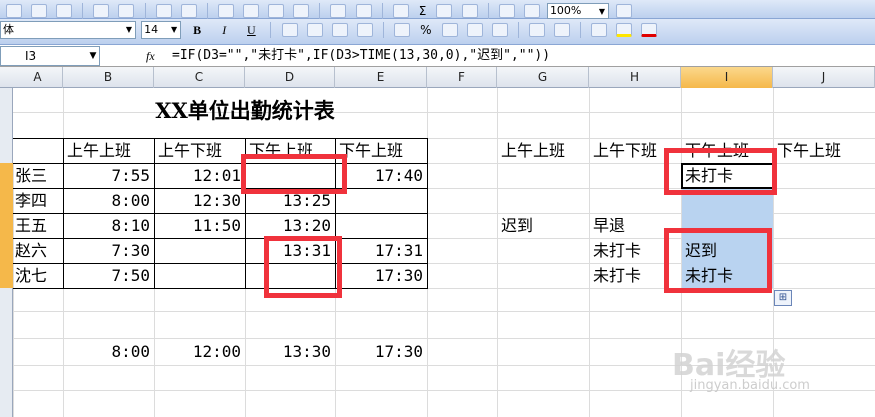 The width and height of the screenshot is (875, 417). Describe the element at coordinates (251, 10) in the screenshot. I see `copy-icon` at that location.